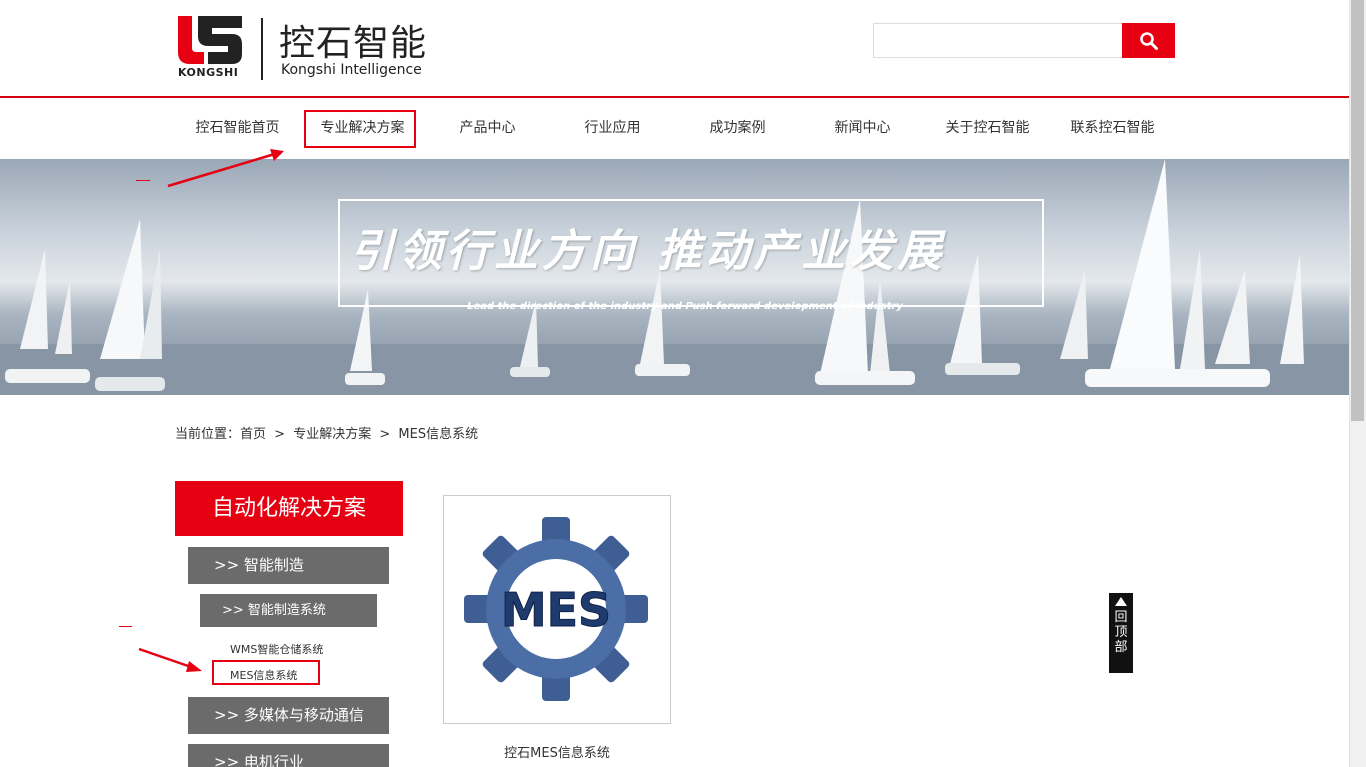  Describe the element at coordinates (862, 128) in the screenshot. I see `nav-item-news: 新闻中心` at that location.